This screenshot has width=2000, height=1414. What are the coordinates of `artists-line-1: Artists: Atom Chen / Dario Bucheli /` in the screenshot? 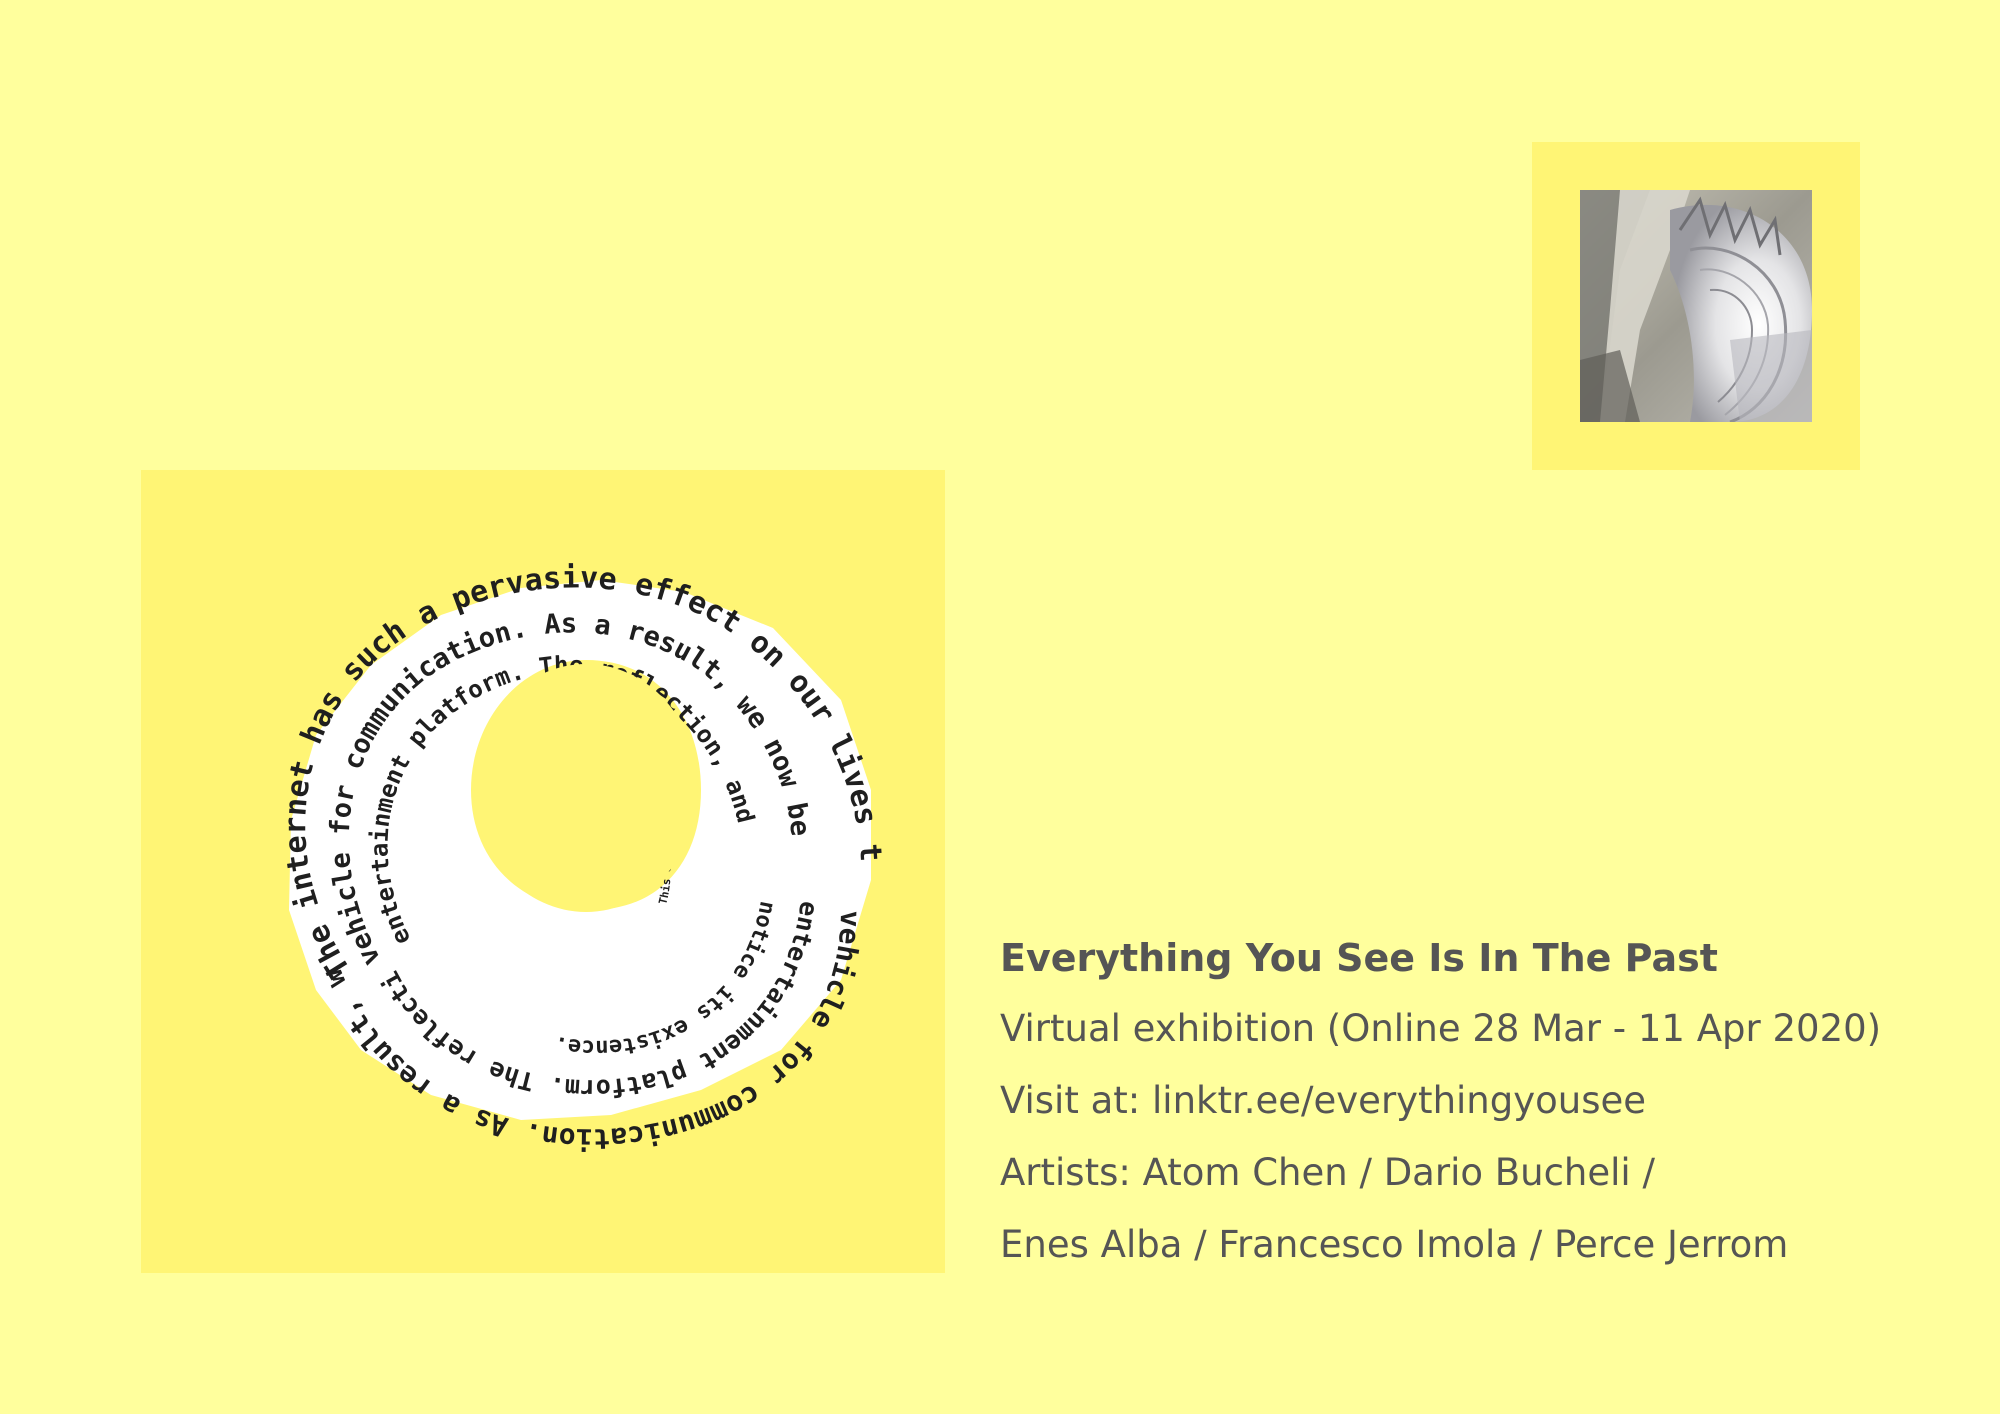 It's located at (1327, 1172).